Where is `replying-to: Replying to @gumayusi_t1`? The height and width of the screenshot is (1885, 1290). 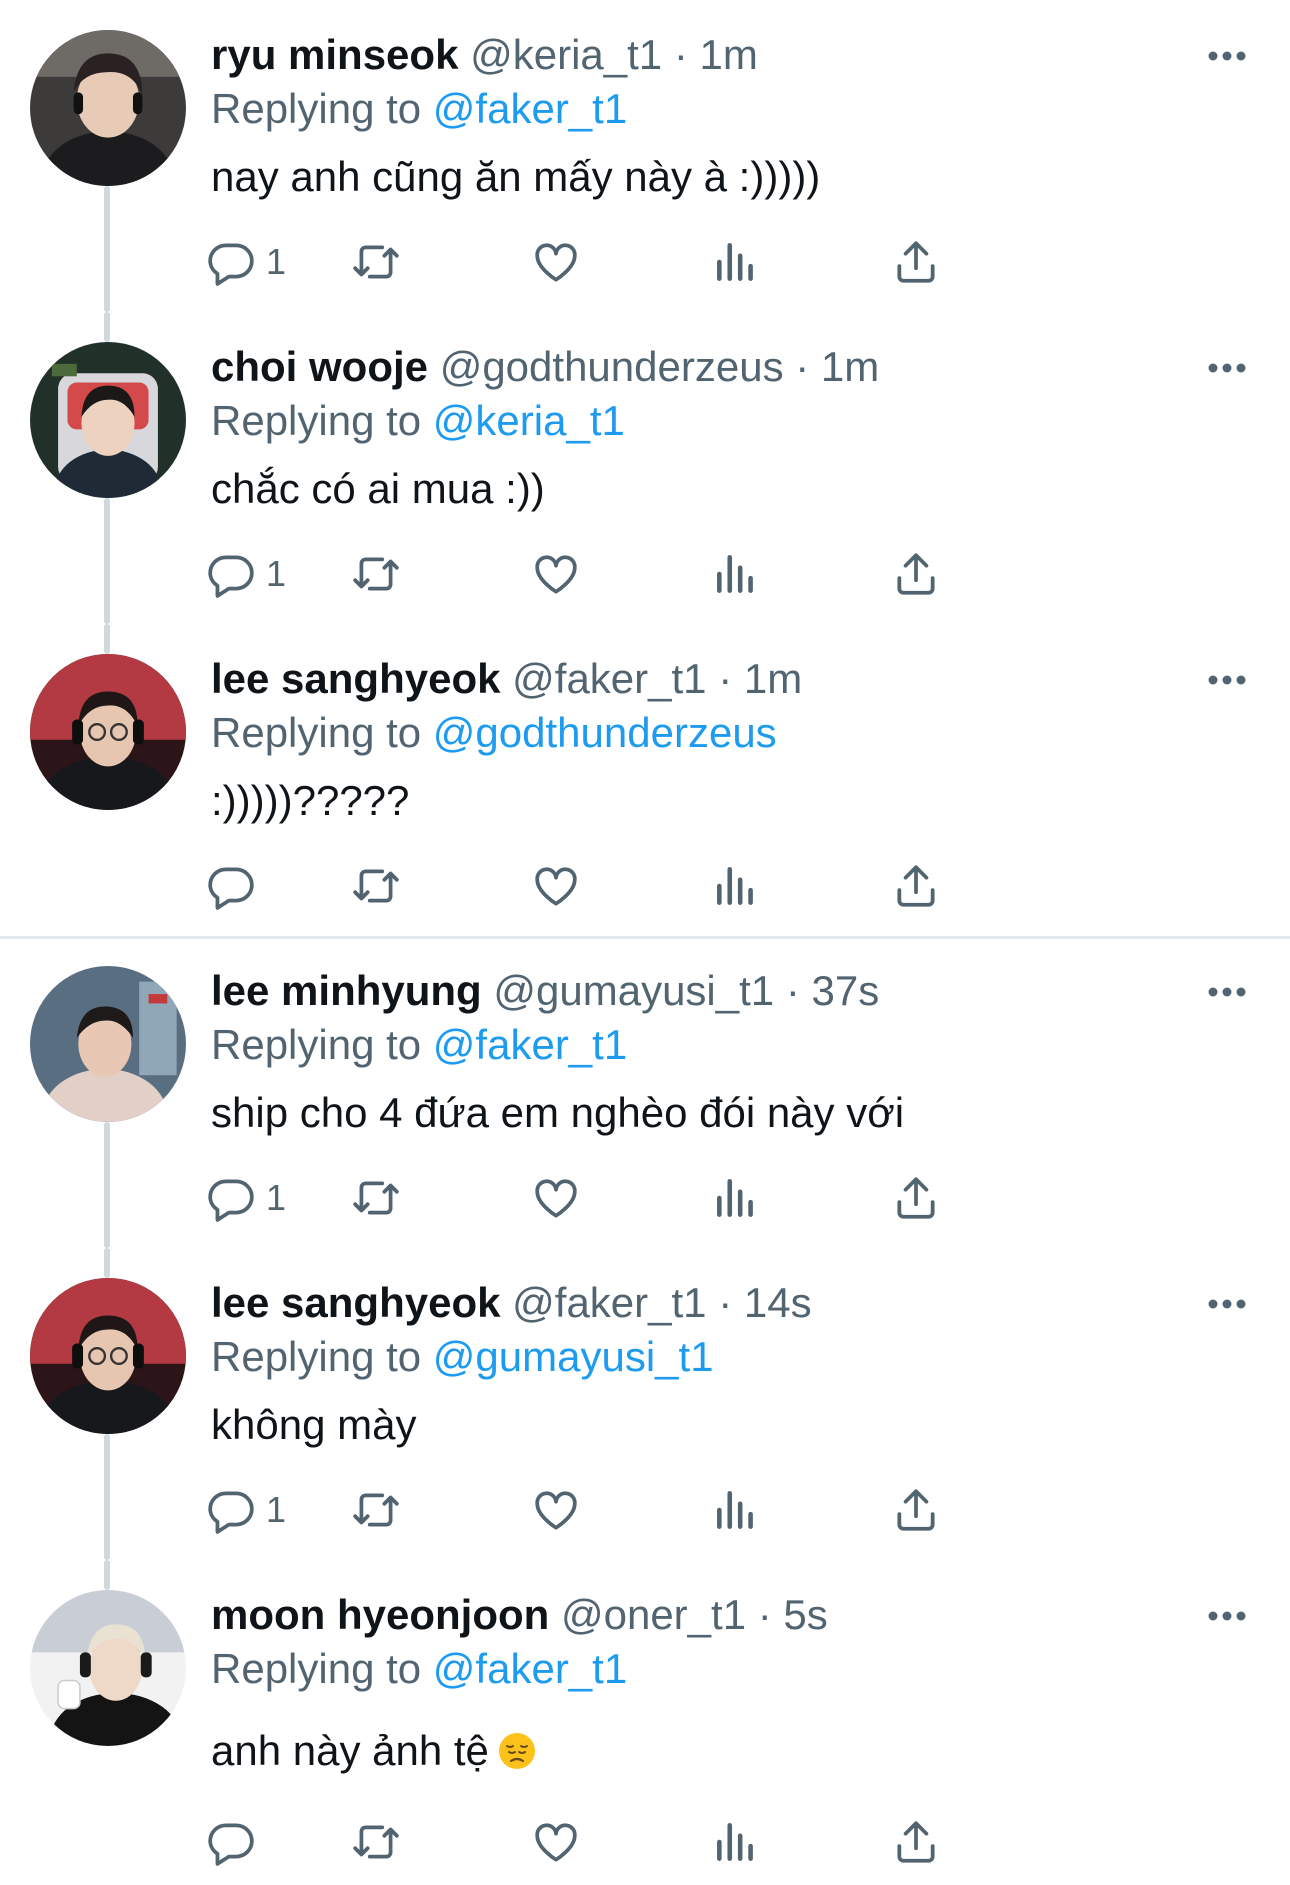 replying-to: Replying to @gumayusi_t1 is located at coordinates (462, 1357).